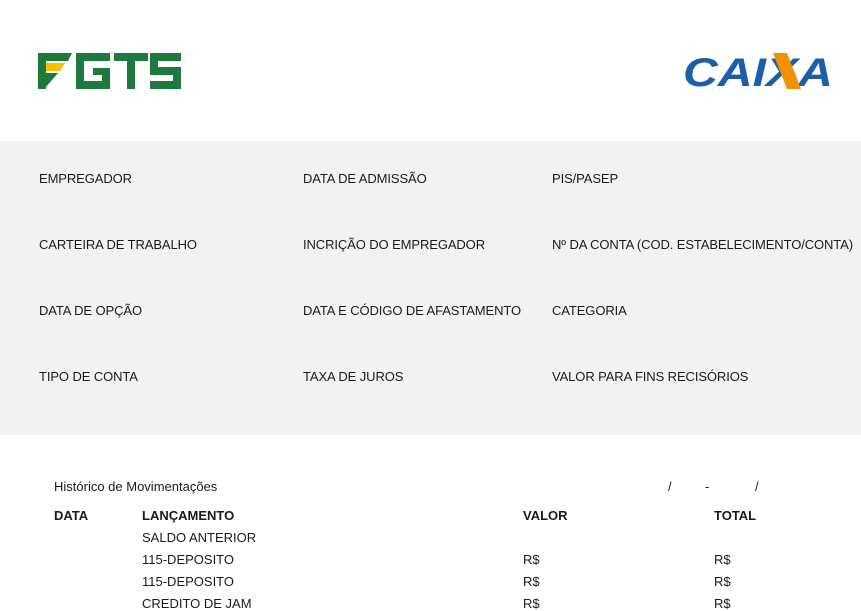 This screenshot has width=861, height=611. Describe the element at coordinates (199, 537) in the screenshot. I see `row-entry: SALDO ANTERIOR` at that location.